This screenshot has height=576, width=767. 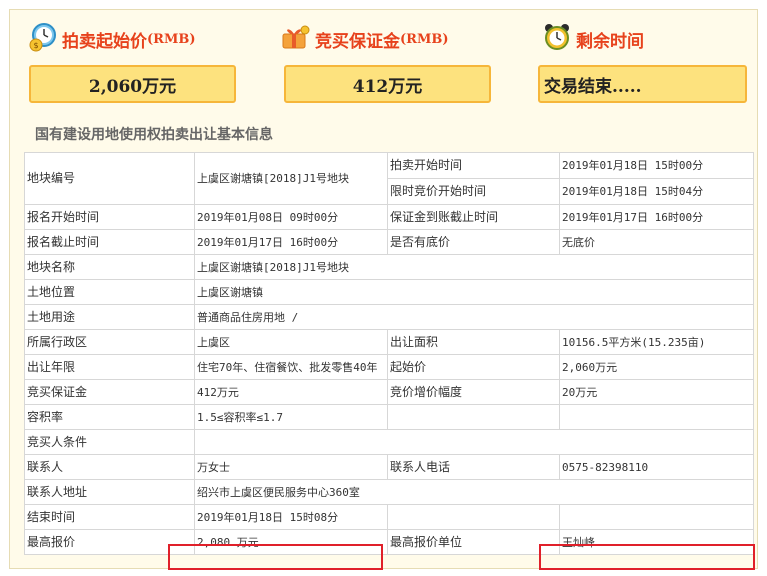 I want to click on clock-money-icon: $, so click(x=43, y=39).